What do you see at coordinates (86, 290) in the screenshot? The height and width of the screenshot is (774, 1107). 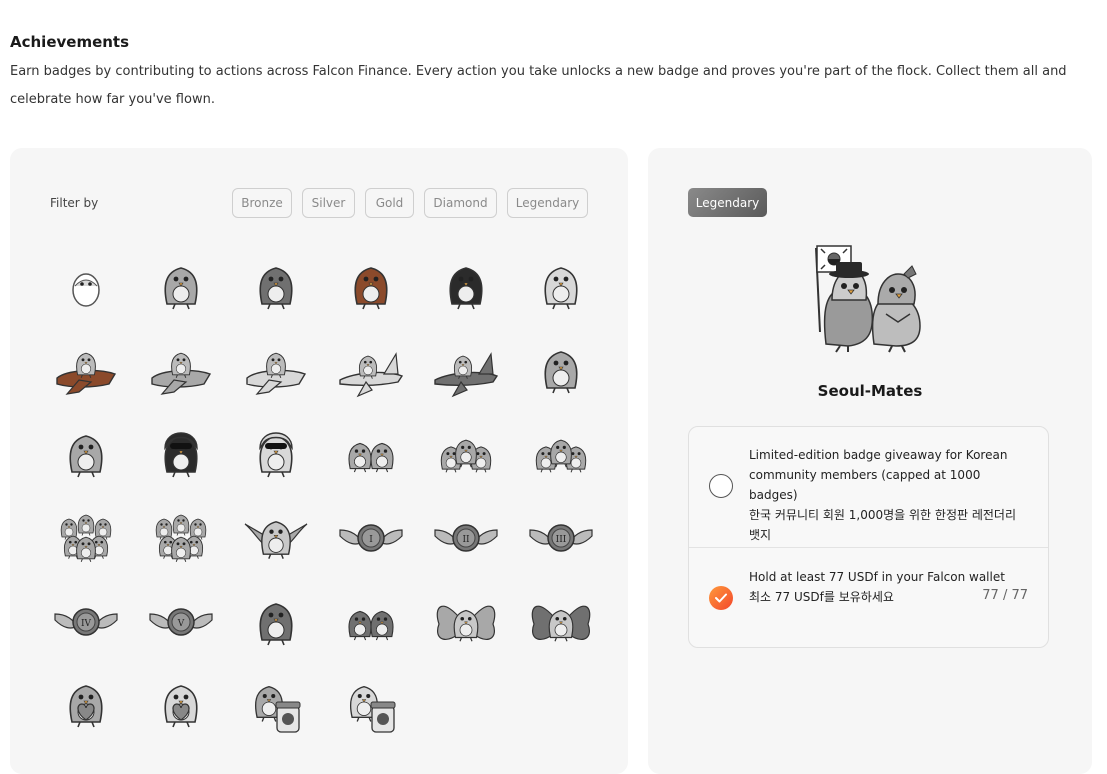 I see `egg-badge-icon` at bounding box center [86, 290].